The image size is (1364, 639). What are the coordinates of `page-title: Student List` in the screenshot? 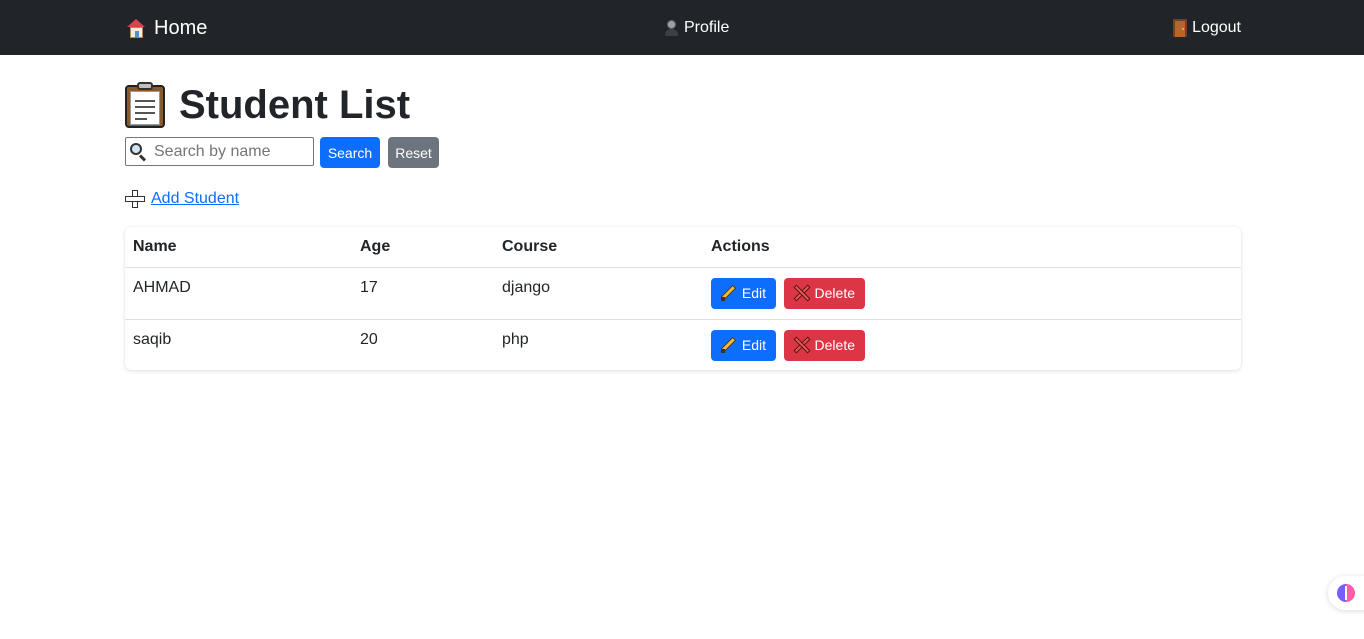 It's located at (267, 105).